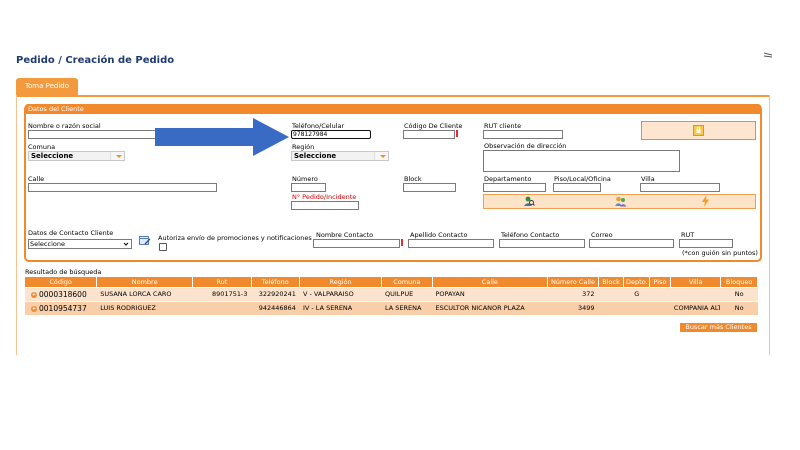 Image resolution: width=800 pixels, height=450 pixels. I want to click on villa-input, so click(680, 187).